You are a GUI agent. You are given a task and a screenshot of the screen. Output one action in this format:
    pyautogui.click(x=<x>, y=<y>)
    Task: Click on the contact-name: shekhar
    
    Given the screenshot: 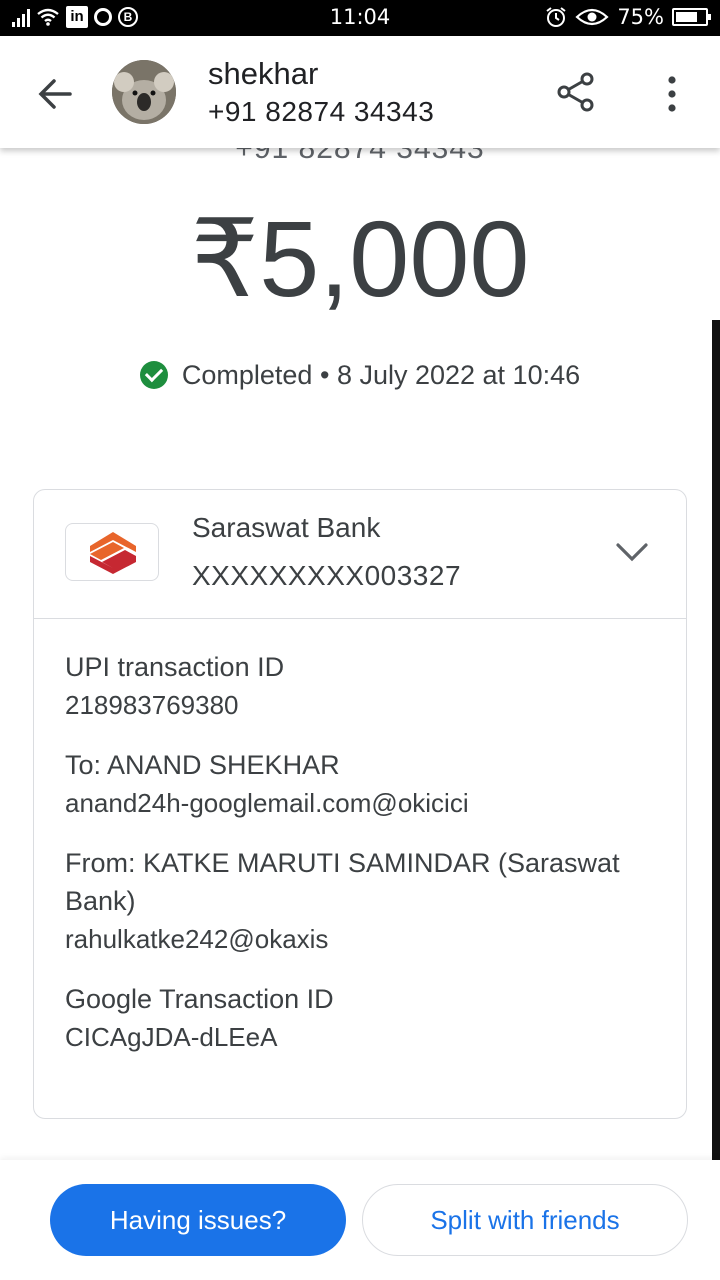 What is the action you would take?
    pyautogui.click(x=263, y=73)
    